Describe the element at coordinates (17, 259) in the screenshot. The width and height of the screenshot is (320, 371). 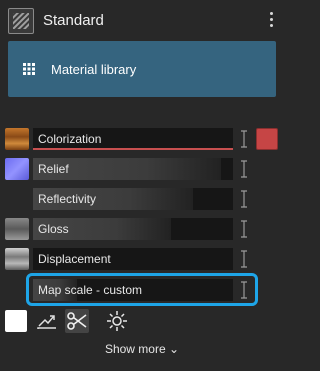
I see `displacement-texture-swatch` at that location.